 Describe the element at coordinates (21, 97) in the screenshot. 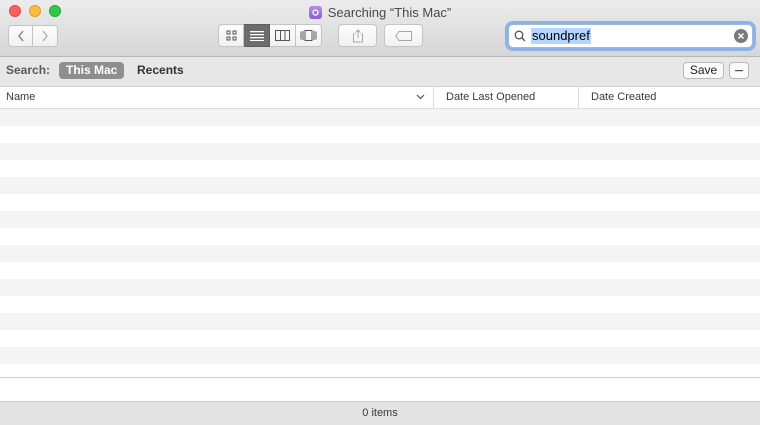

I see `column-name-label: Name` at that location.